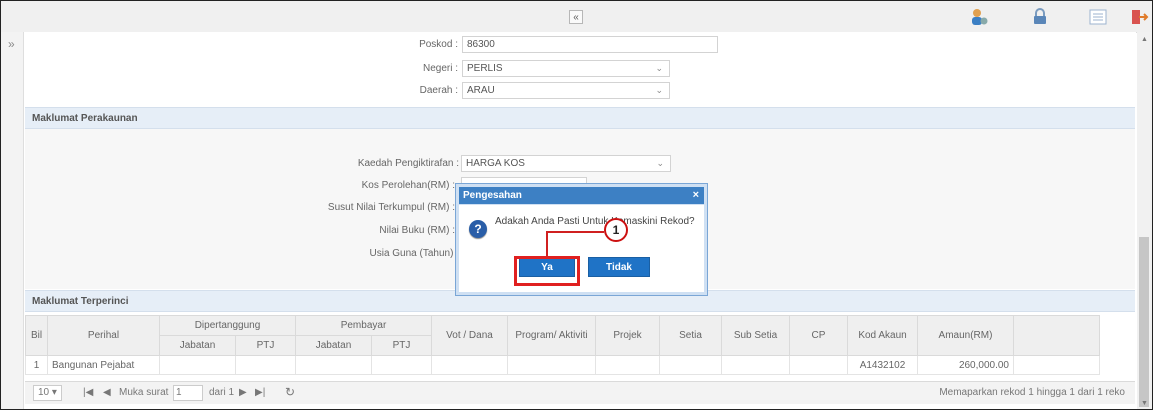  Describe the element at coordinates (481, 90) in the screenshot. I see `daerah-value: ARAU` at that location.